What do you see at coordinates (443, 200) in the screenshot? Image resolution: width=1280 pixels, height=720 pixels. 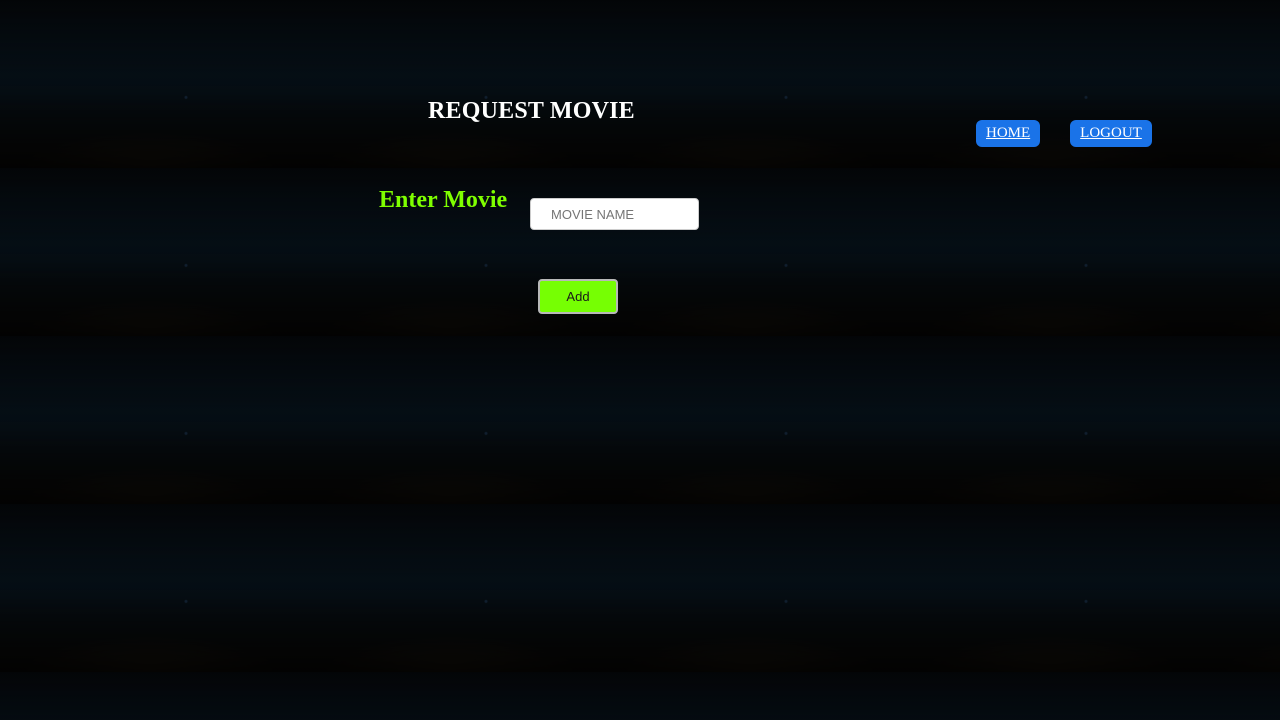 I see `movie-label: Enter Movie` at bounding box center [443, 200].